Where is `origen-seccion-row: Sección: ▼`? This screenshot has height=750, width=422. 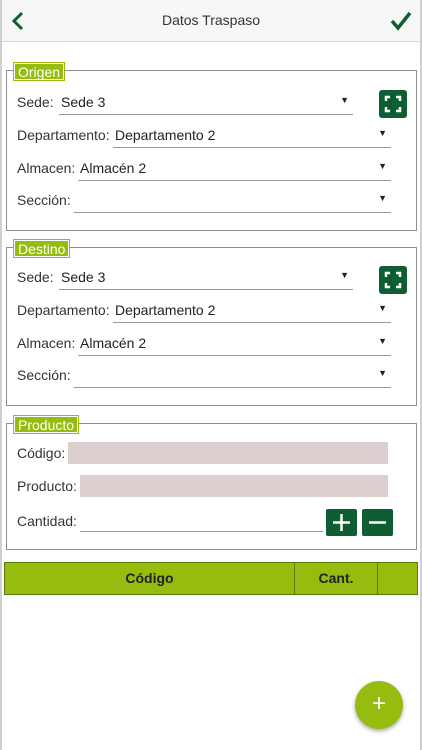
origen-seccion-row: Sección: ▼ is located at coordinates (207, 201).